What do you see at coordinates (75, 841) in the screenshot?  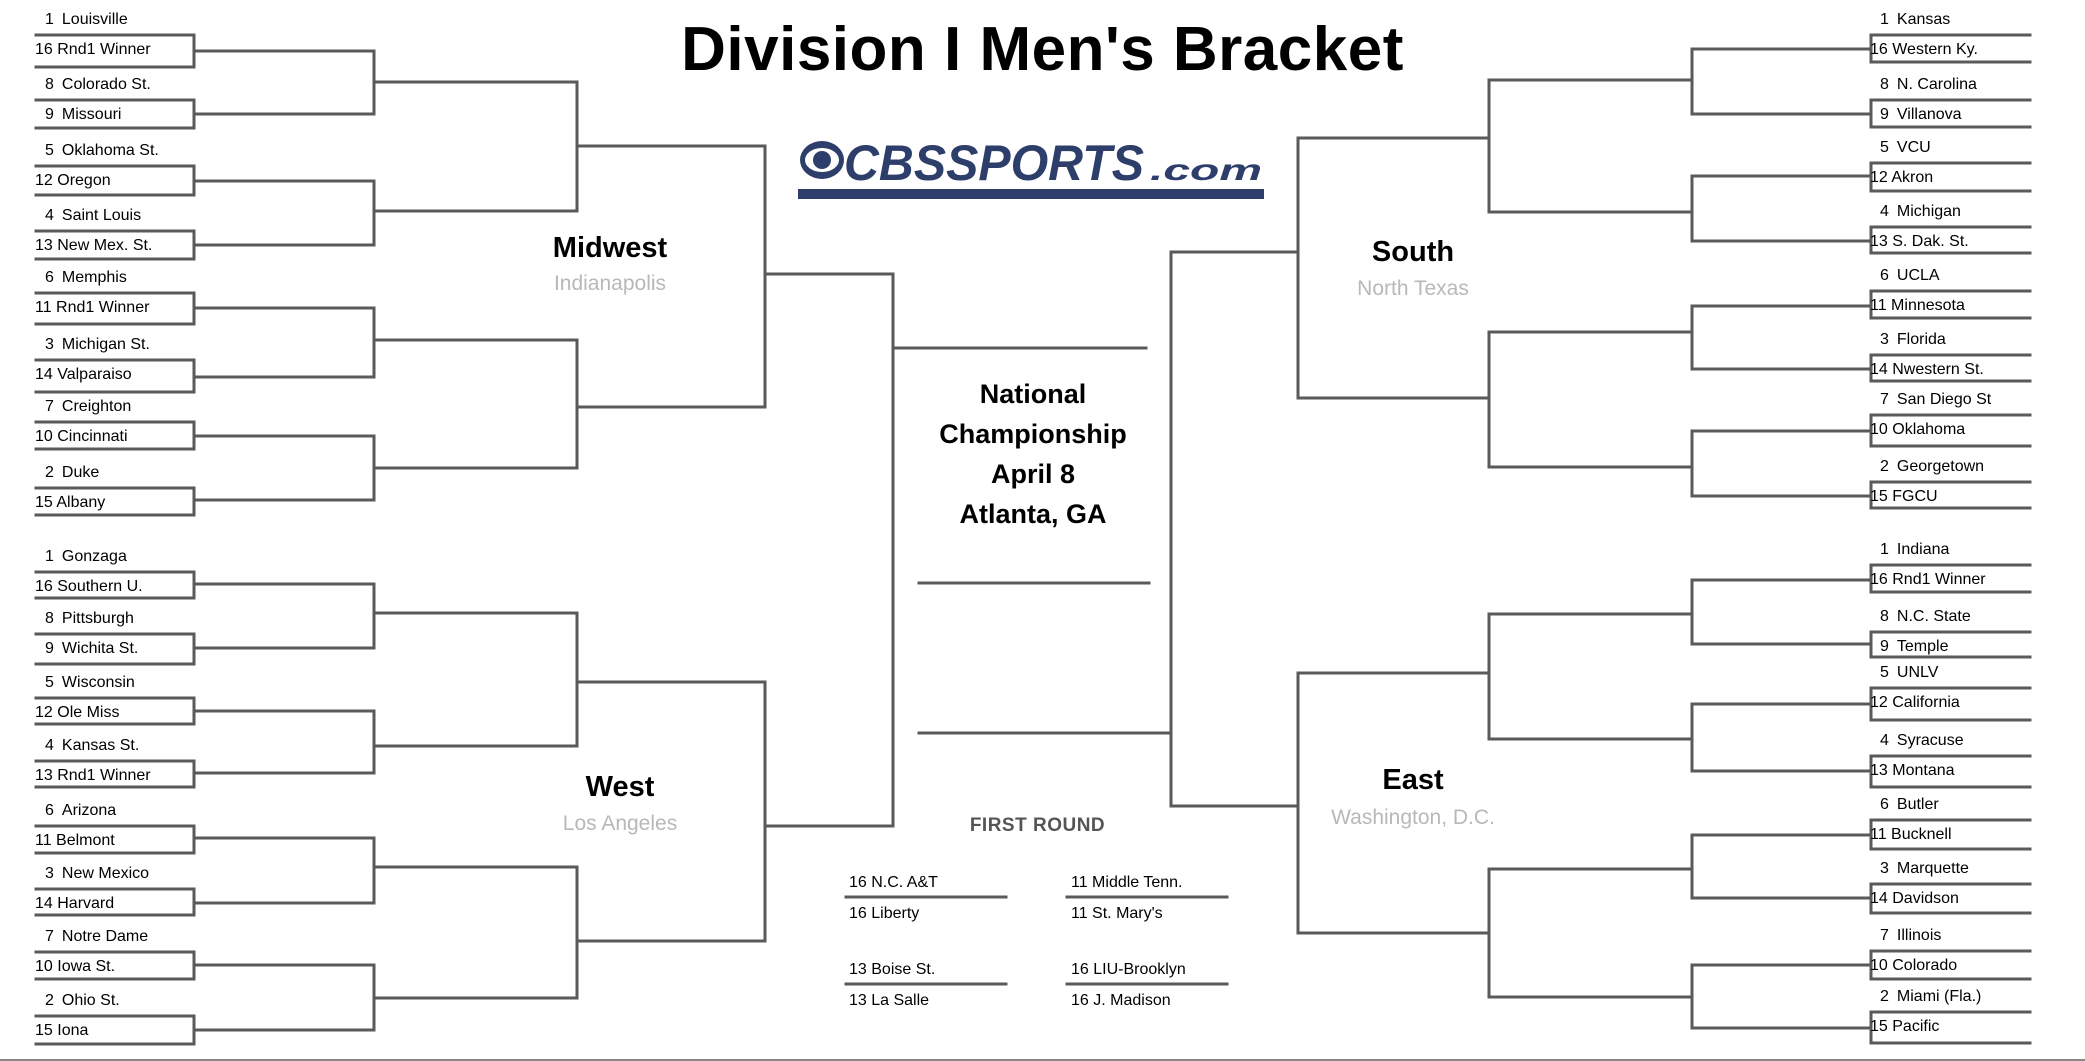 I see `team-slot: 11 Belmont` at bounding box center [75, 841].